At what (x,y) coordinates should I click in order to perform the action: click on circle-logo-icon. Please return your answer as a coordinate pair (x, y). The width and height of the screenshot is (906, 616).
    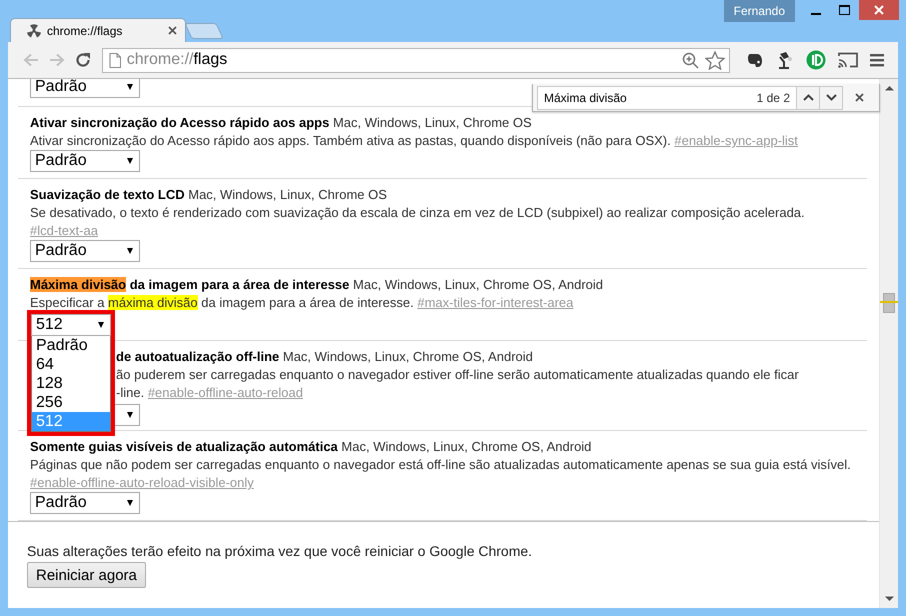
    Looking at the image, I should click on (816, 60).